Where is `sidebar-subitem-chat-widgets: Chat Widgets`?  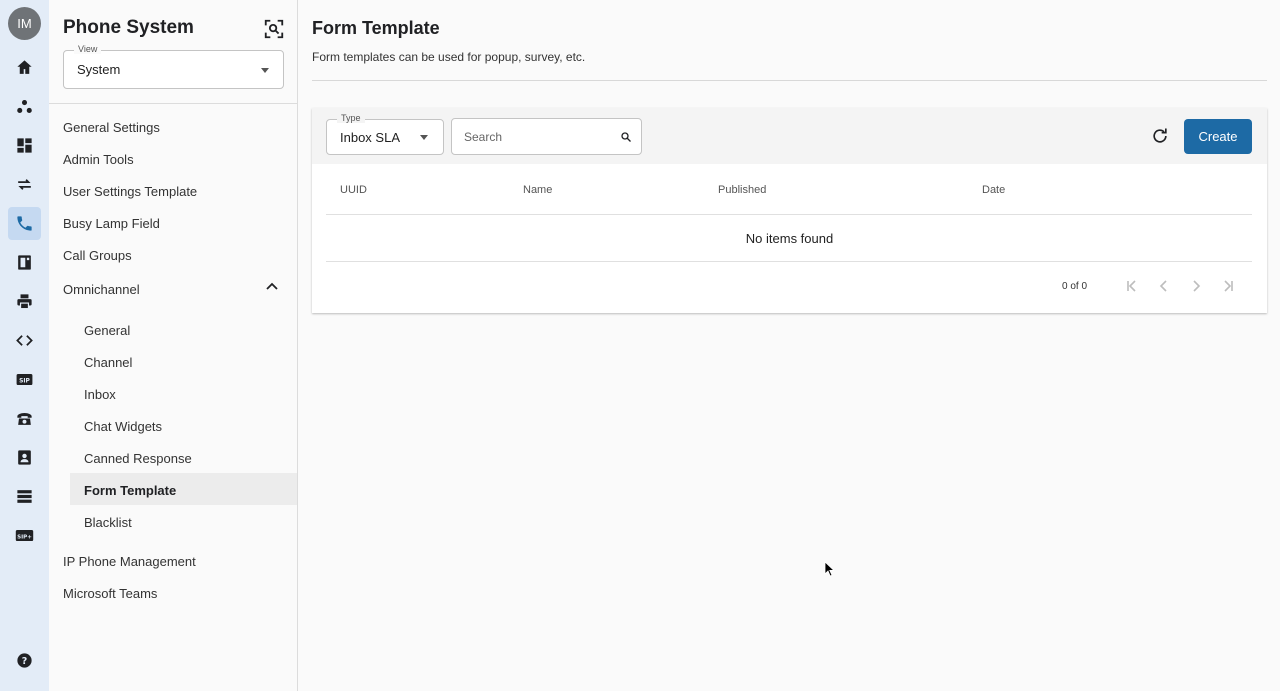
sidebar-subitem-chat-widgets: Chat Widgets is located at coordinates (123, 426).